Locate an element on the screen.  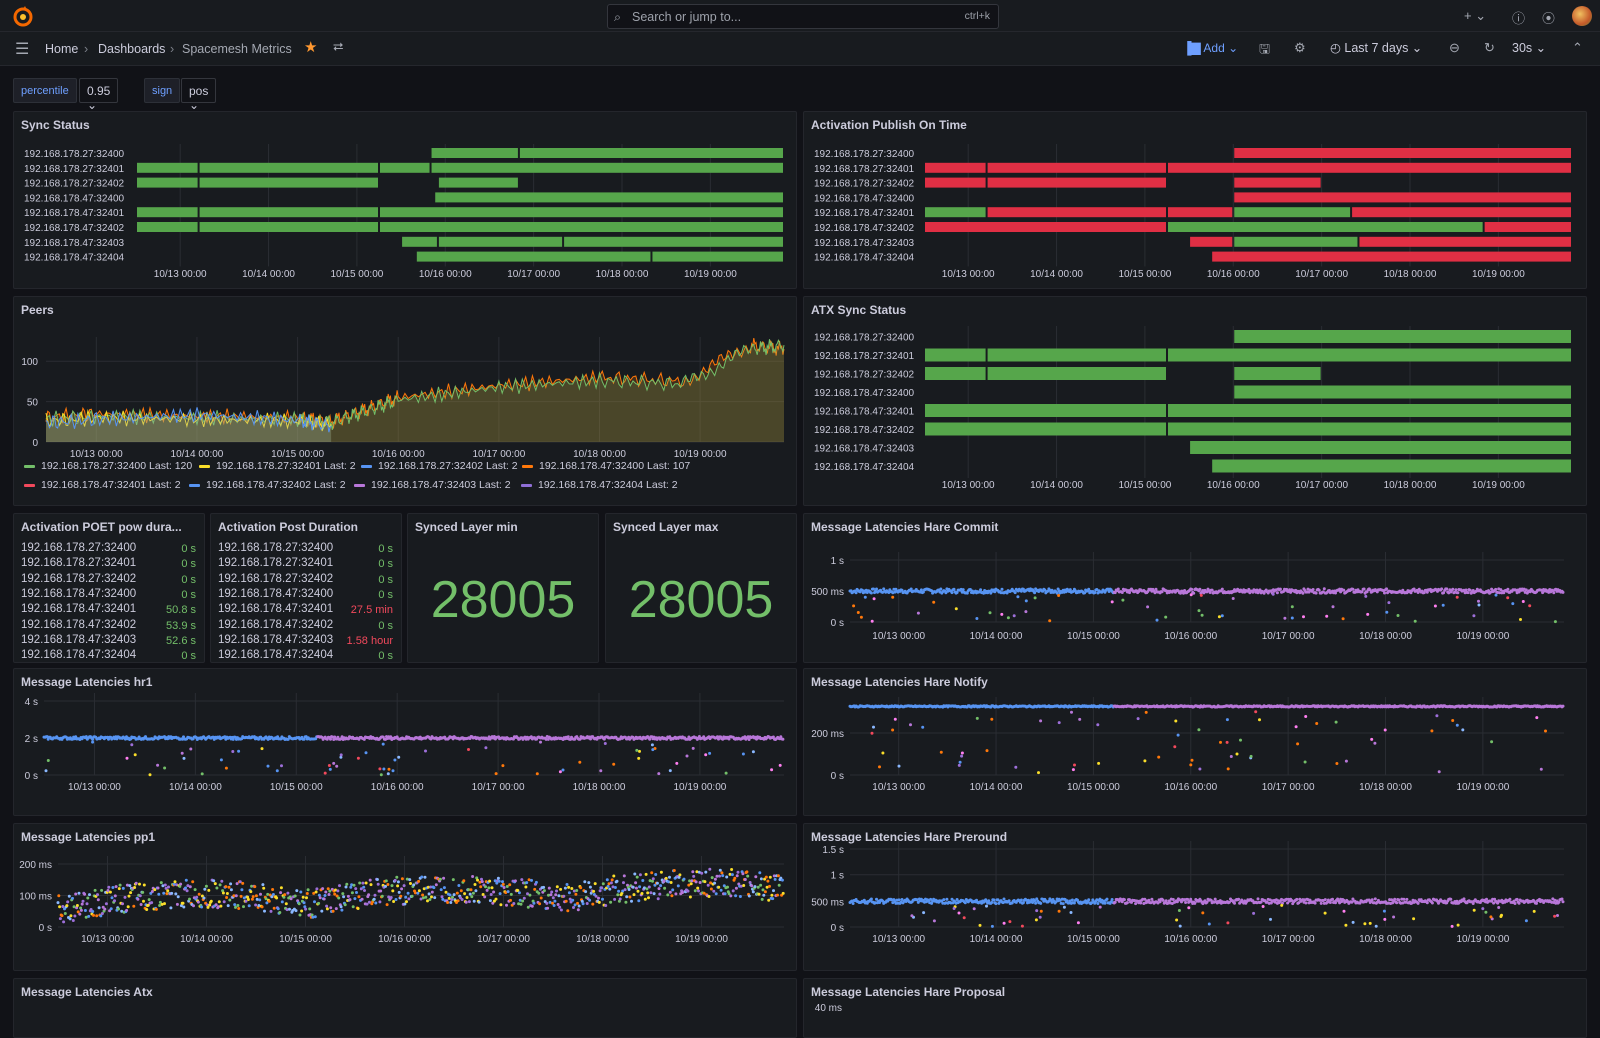
panel-synced-layer-min: Synced Layer min 28005 is located at coordinates (503, 588).